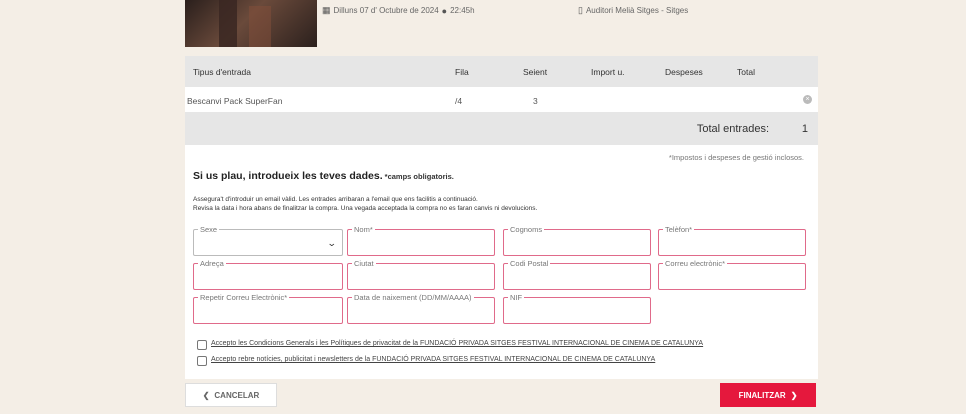 This screenshot has height=414, width=966. I want to click on event-datetime: ▦ Dilluns 07 d' Octubre de 2024 ● 22:45h, so click(398, 10).